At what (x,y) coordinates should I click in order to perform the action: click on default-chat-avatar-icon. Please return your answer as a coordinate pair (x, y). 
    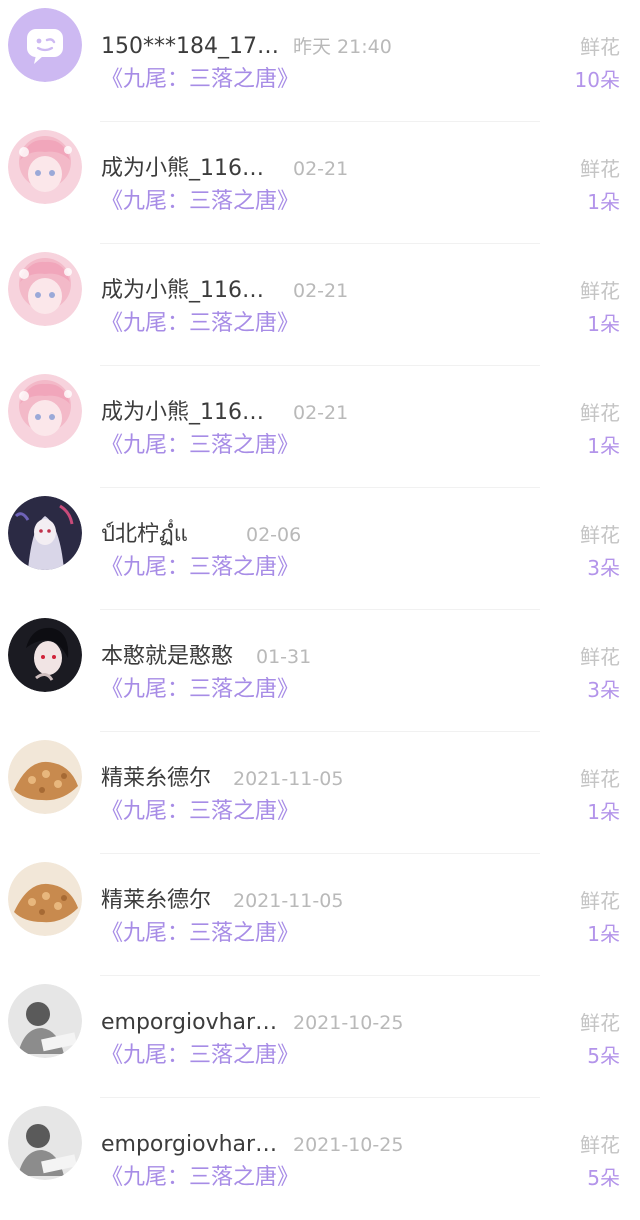
    Looking at the image, I should click on (45, 45).